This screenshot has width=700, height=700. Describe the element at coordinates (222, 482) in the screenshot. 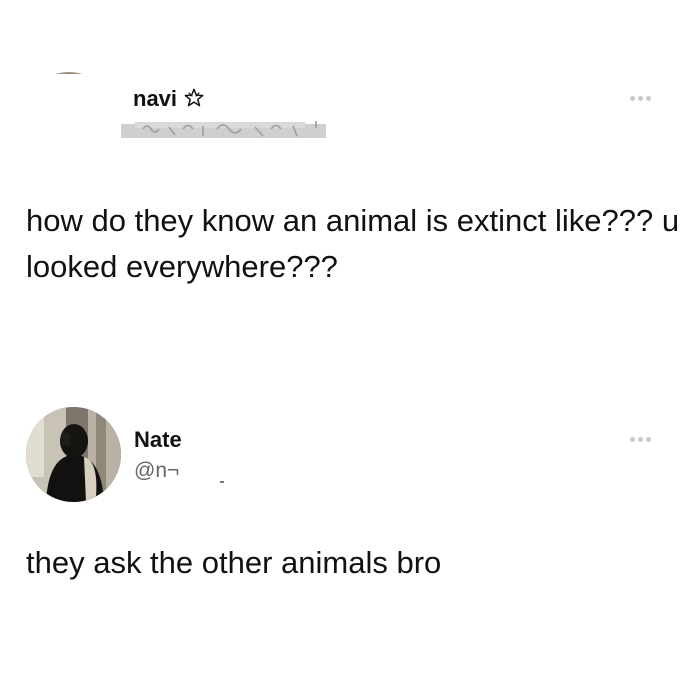

I see `handle-redaction-mark` at that location.